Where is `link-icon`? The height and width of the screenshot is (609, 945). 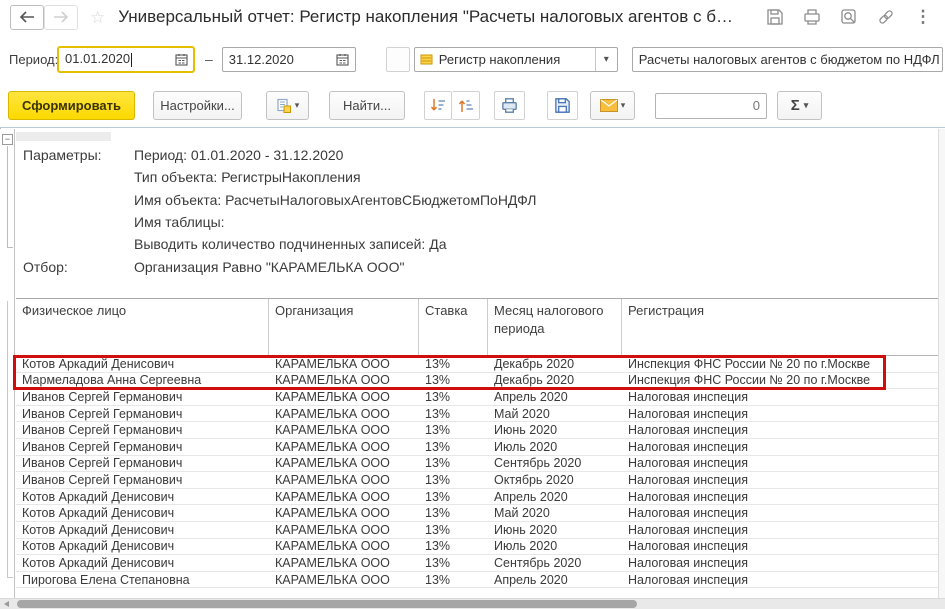
link-icon is located at coordinates (886, 17).